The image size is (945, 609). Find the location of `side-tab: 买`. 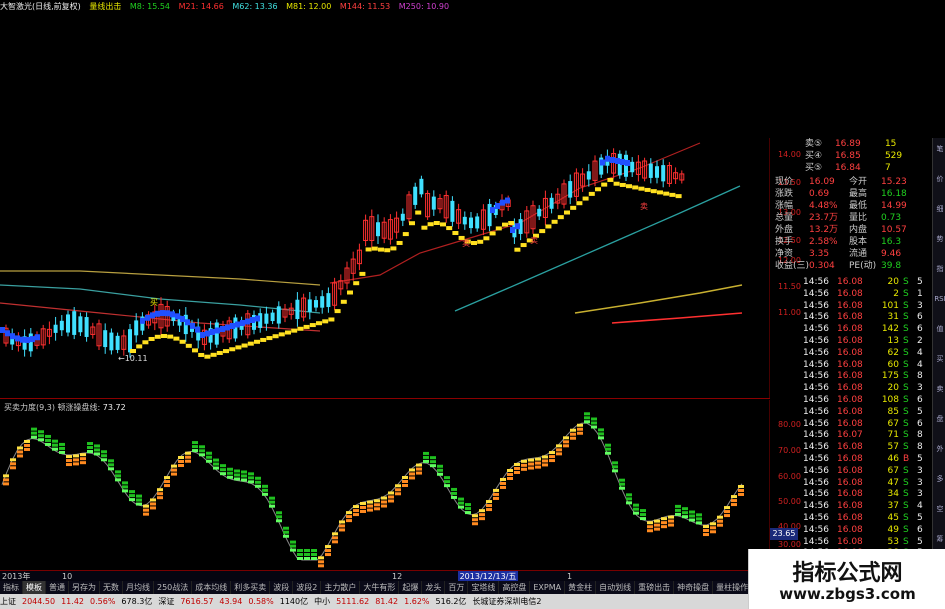

side-tab: 买 is located at coordinates (939, 359).